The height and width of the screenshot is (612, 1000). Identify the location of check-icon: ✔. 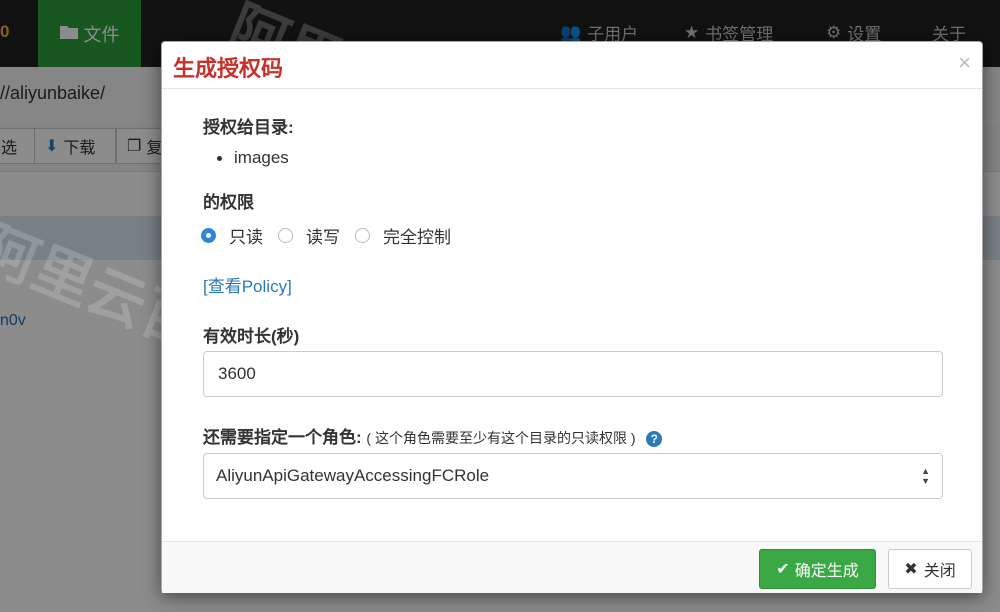
(783, 569).